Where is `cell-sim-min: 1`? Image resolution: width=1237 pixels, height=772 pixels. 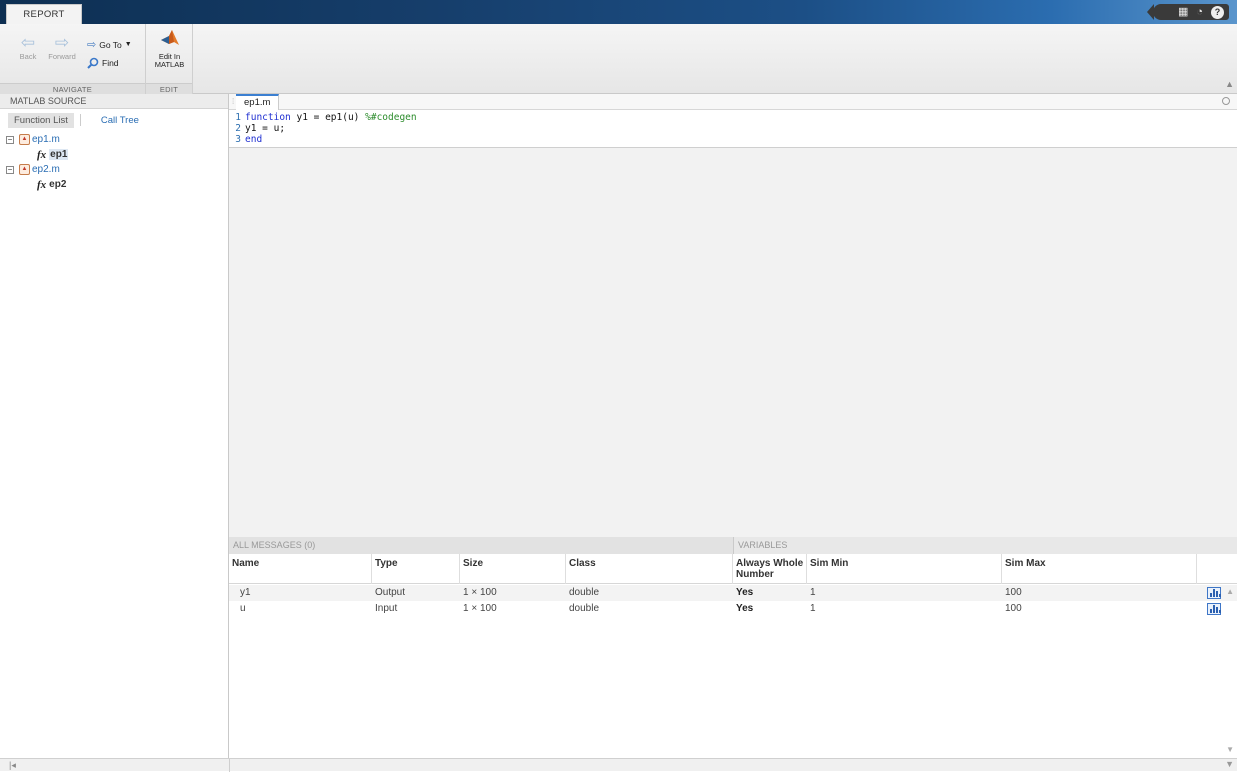 cell-sim-min: 1 is located at coordinates (813, 608).